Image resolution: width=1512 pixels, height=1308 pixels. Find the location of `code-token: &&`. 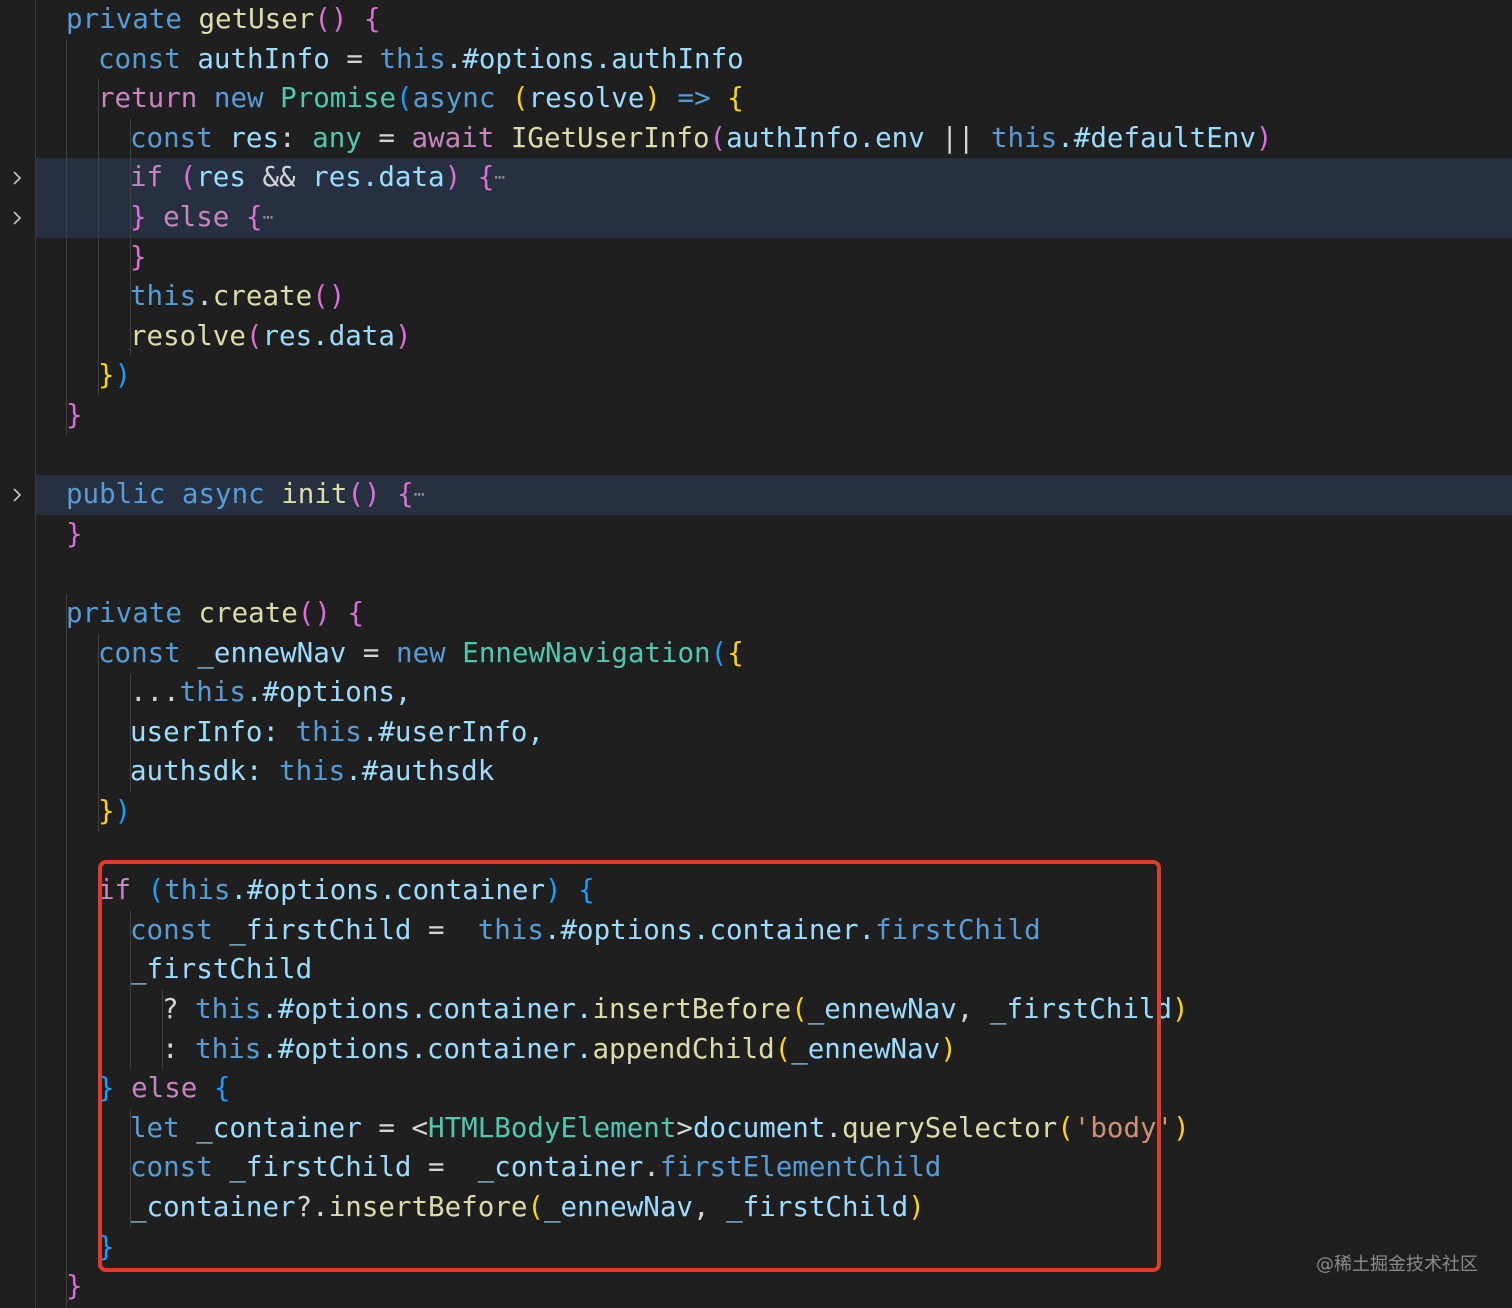

code-token: && is located at coordinates (287, 177).